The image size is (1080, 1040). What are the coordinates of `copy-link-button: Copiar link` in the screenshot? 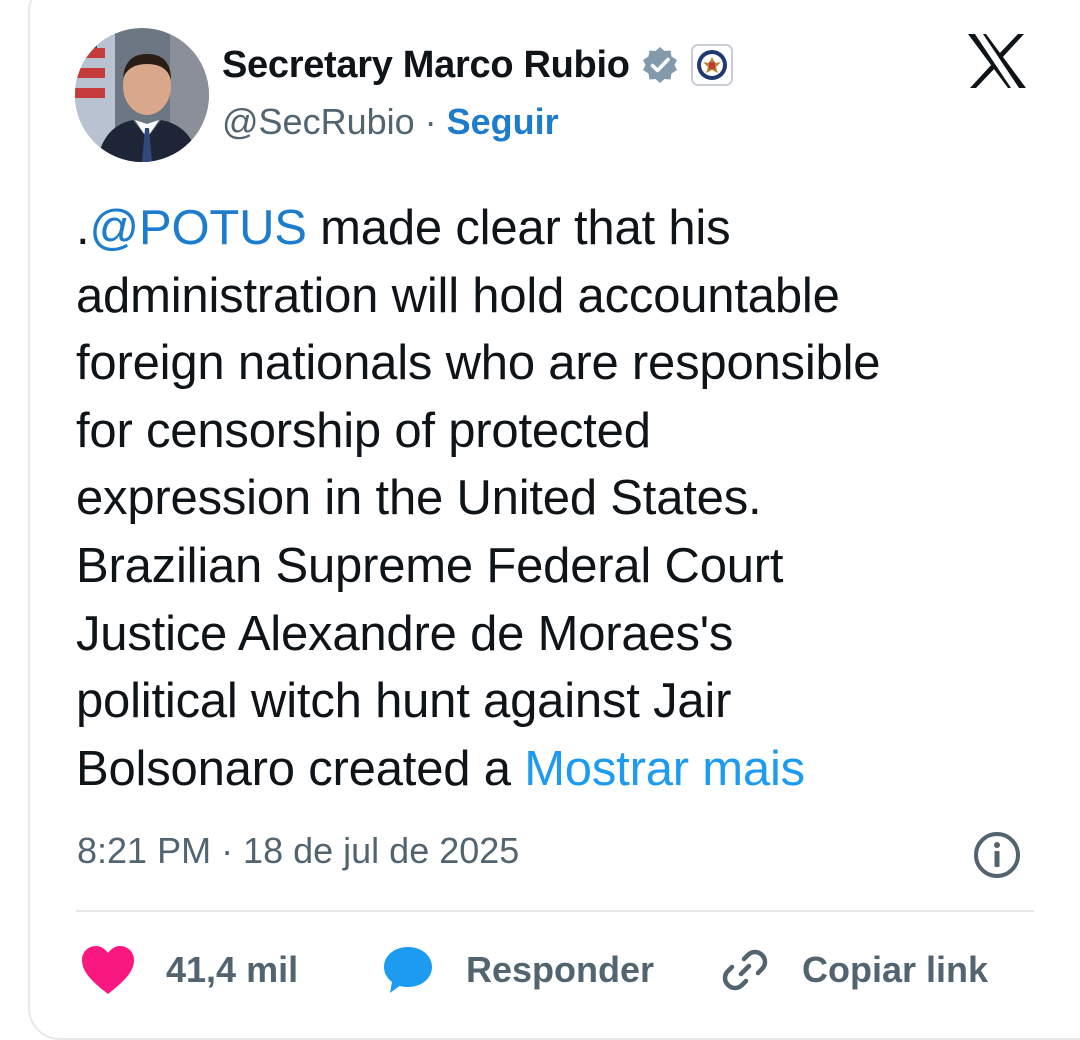 It's located at (854, 970).